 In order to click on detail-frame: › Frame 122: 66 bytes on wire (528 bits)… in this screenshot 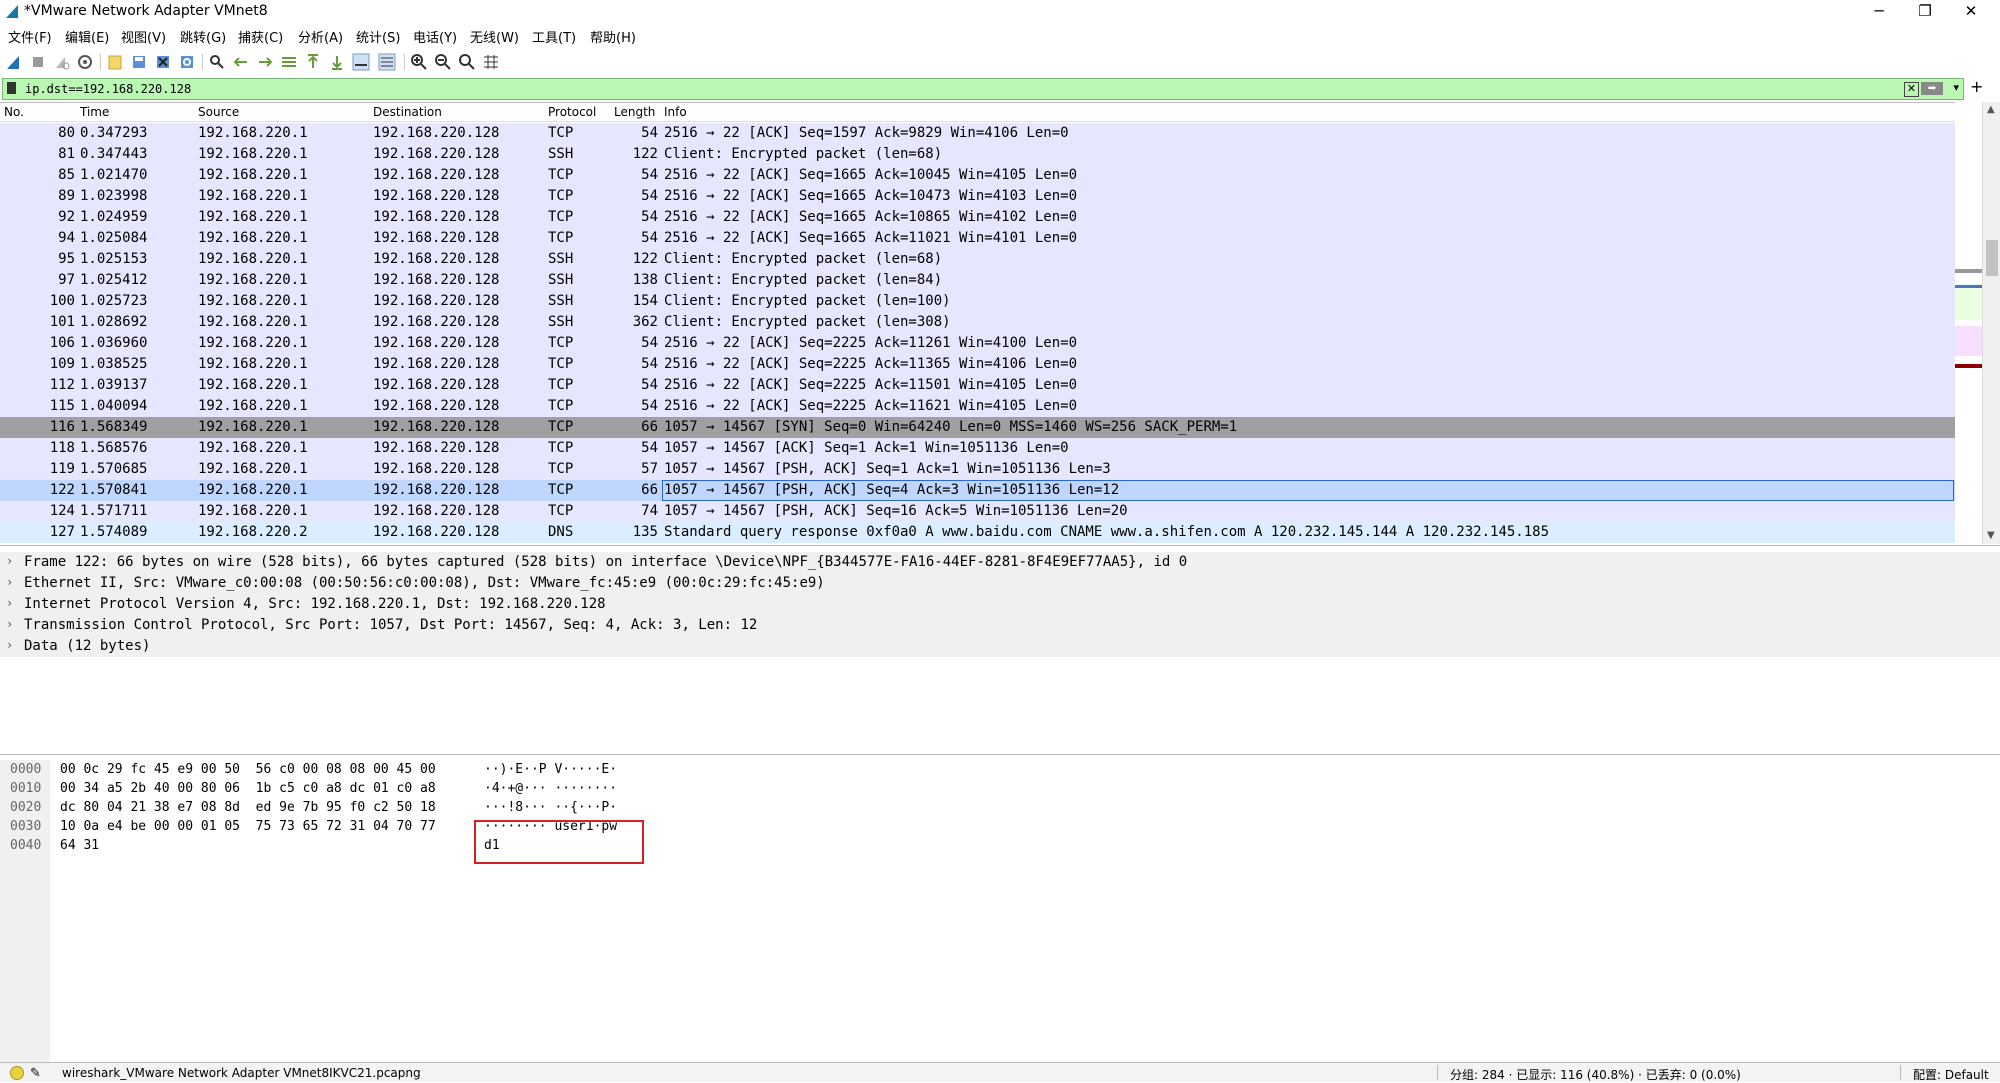, I will do `click(1000, 562)`.